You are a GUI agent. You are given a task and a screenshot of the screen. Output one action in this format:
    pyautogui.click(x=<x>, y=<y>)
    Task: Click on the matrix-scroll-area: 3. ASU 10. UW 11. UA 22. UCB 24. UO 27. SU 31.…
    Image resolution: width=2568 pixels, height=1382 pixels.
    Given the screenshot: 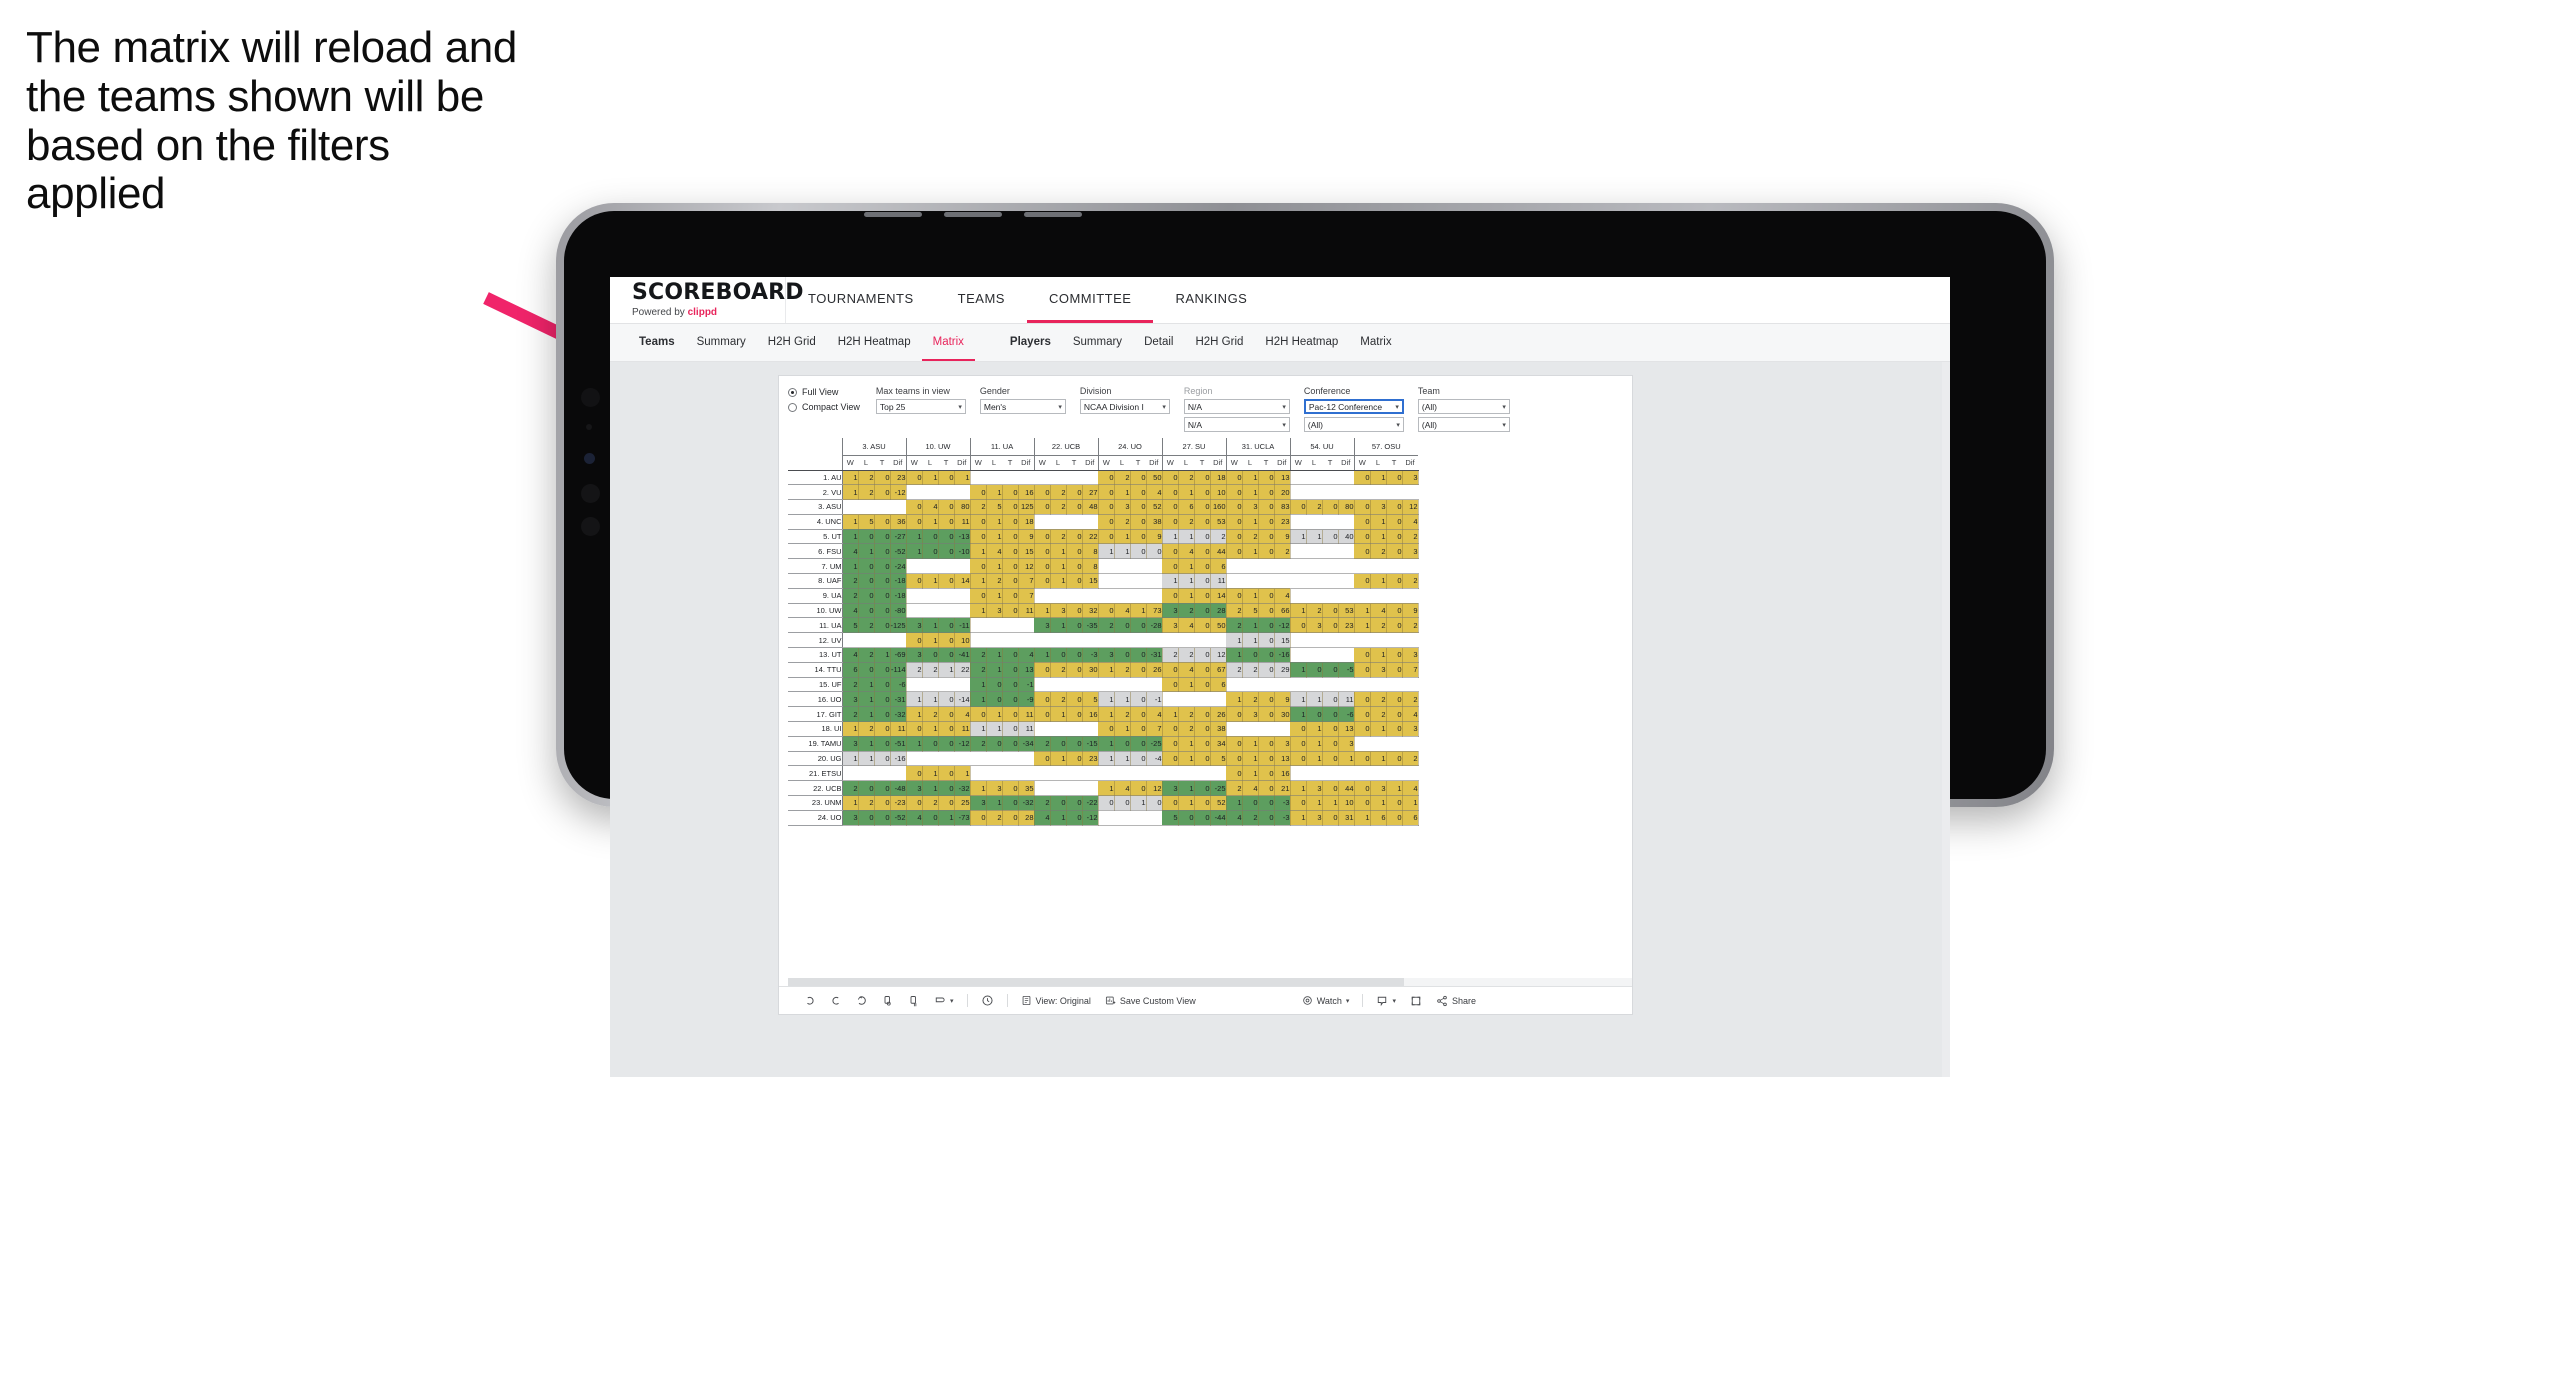 What is the action you would take?
    pyautogui.click(x=1205, y=712)
    